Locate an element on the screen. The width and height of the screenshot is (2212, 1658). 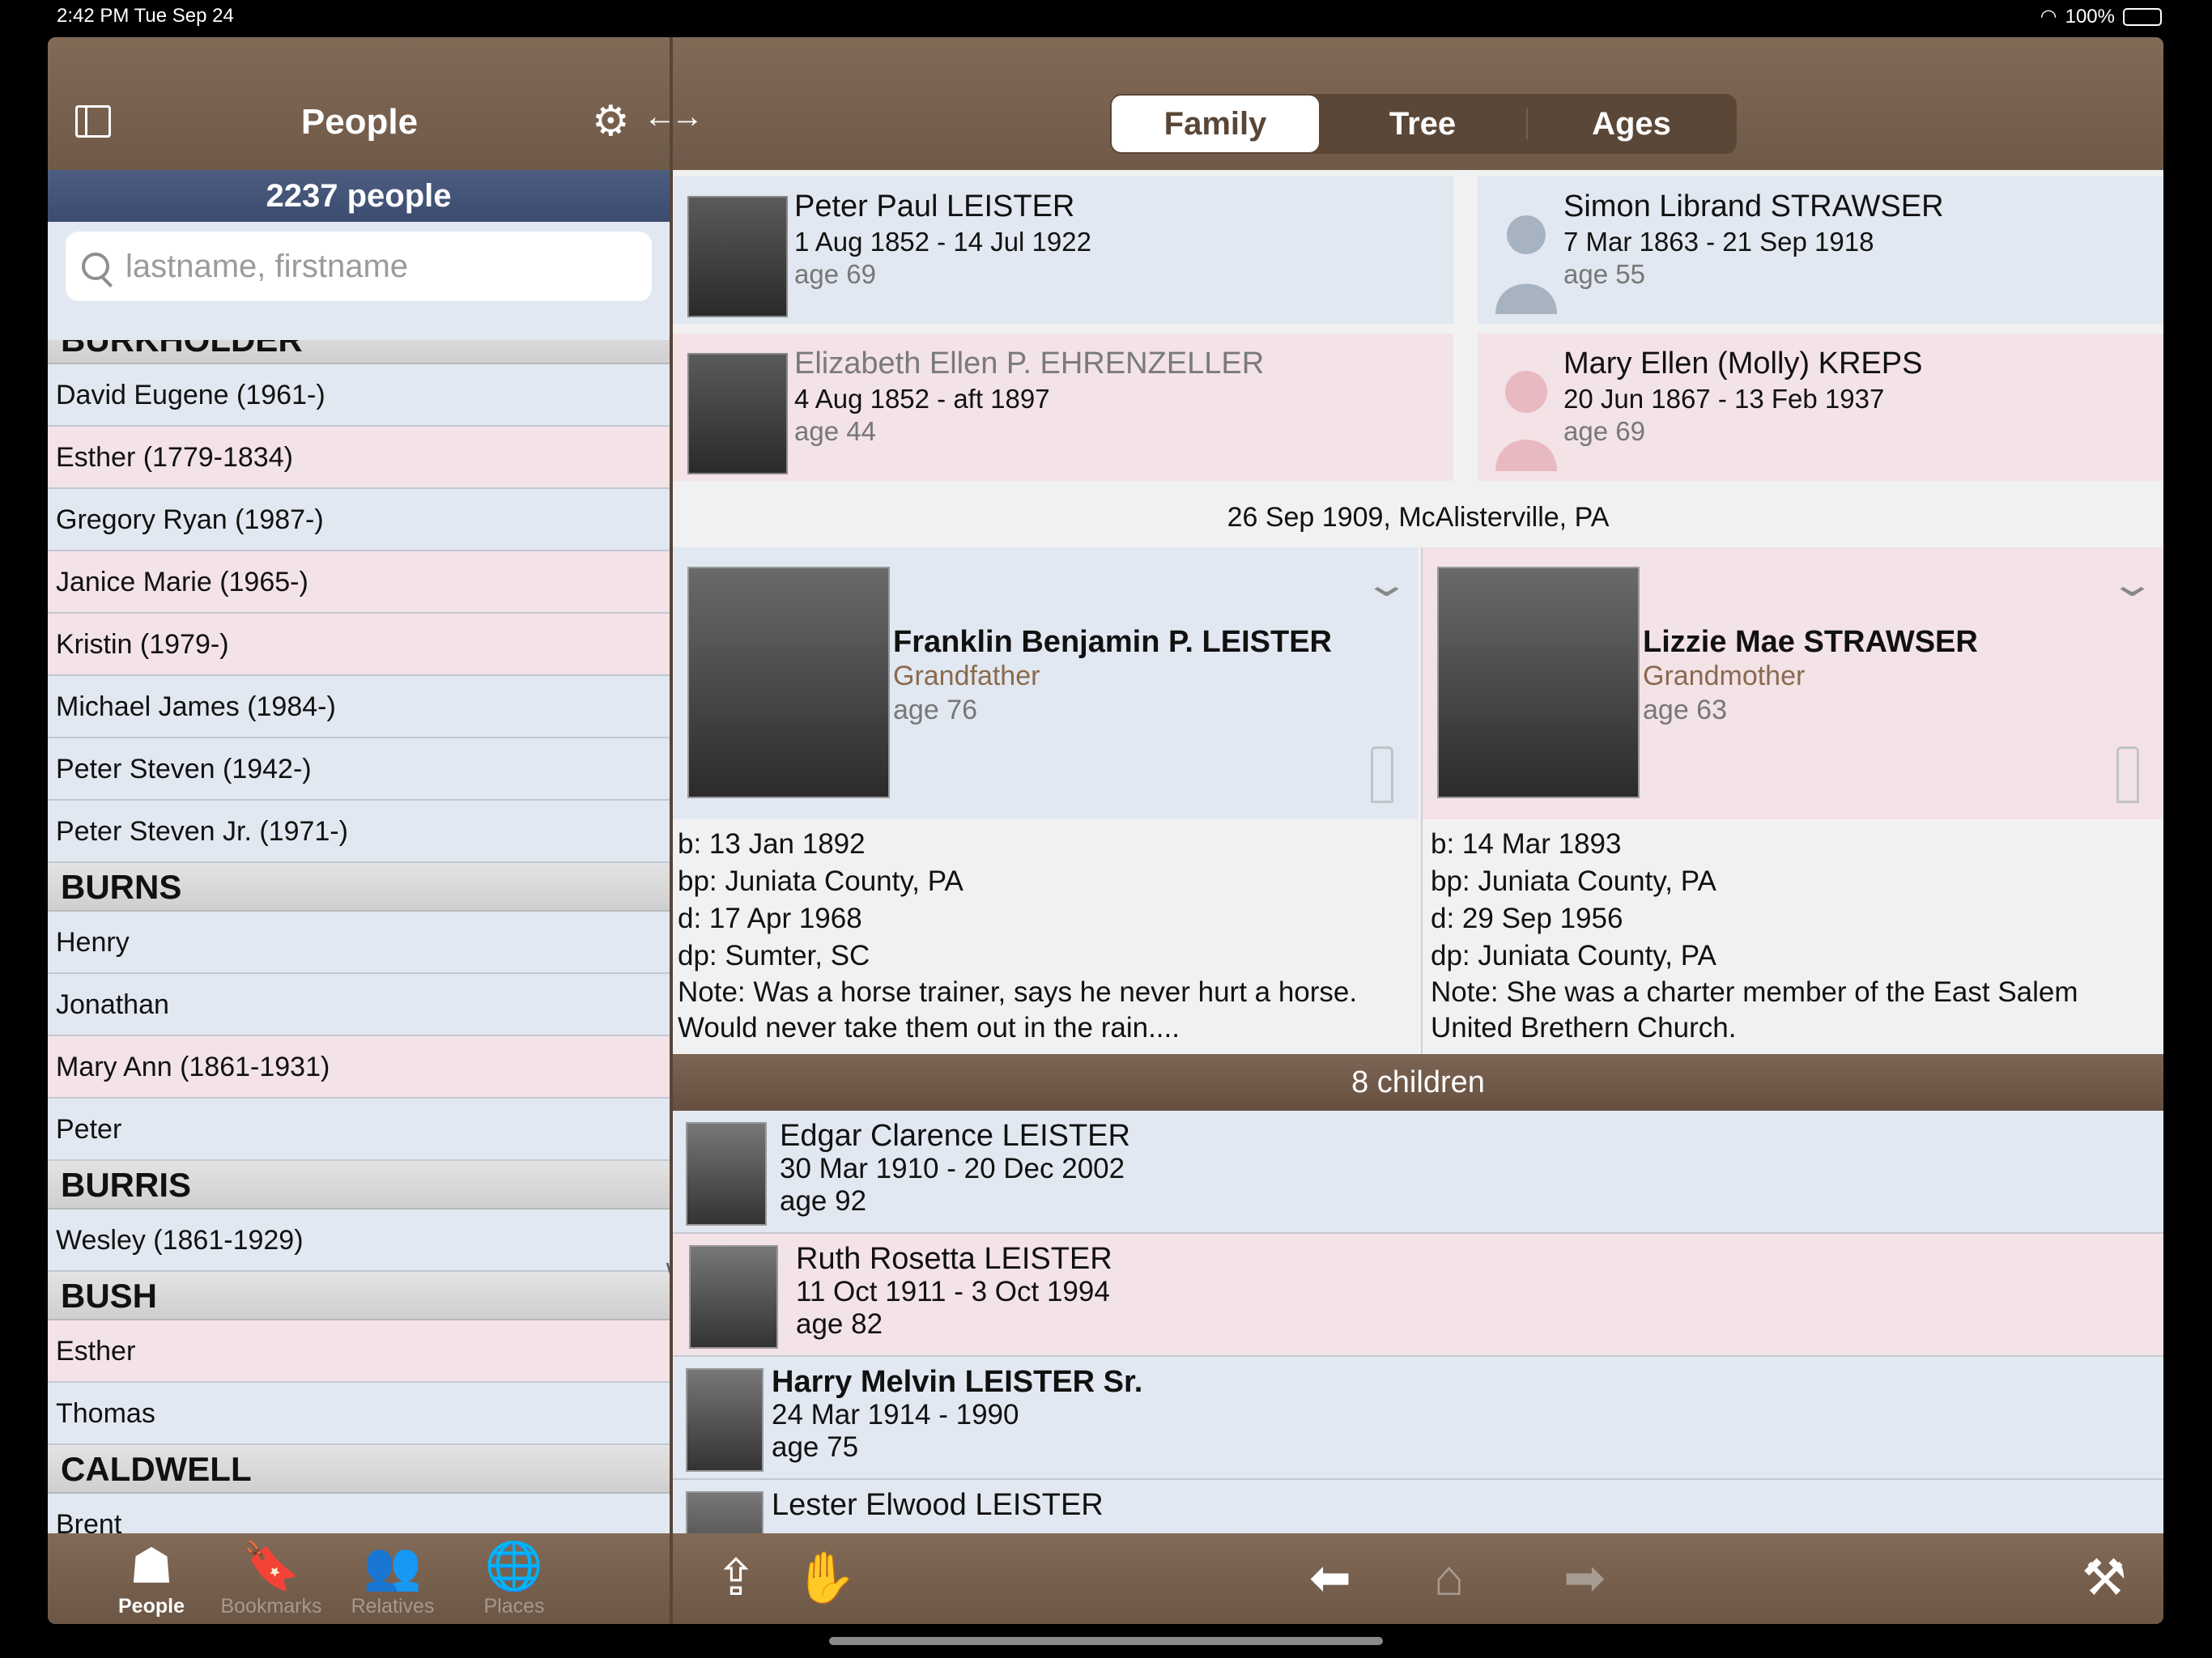
child-name: Edgar Clarence LEISTER is located at coordinates (955, 1136).